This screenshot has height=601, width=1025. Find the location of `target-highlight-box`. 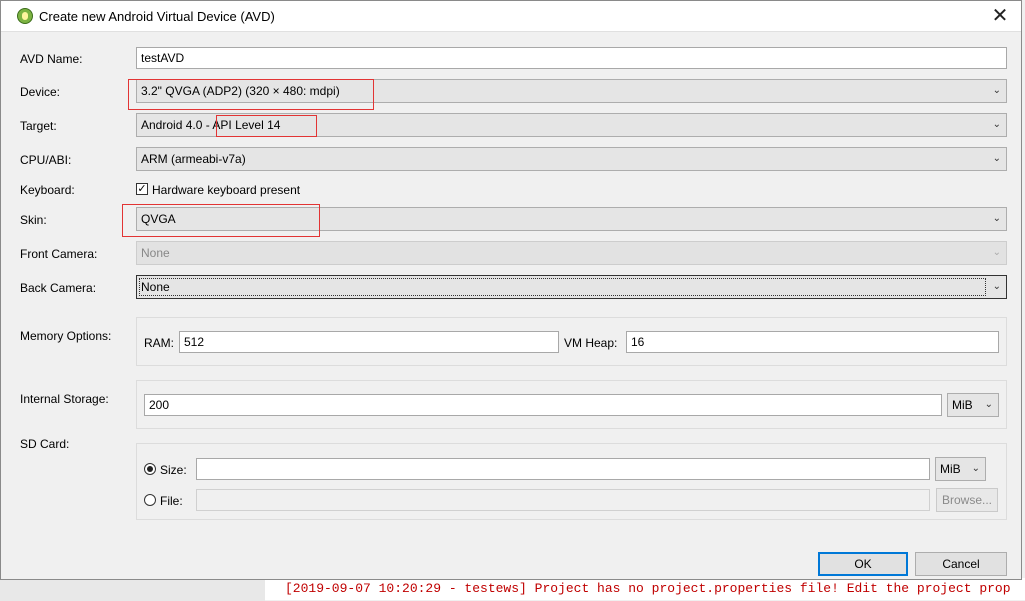

target-highlight-box is located at coordinates (266, 126).